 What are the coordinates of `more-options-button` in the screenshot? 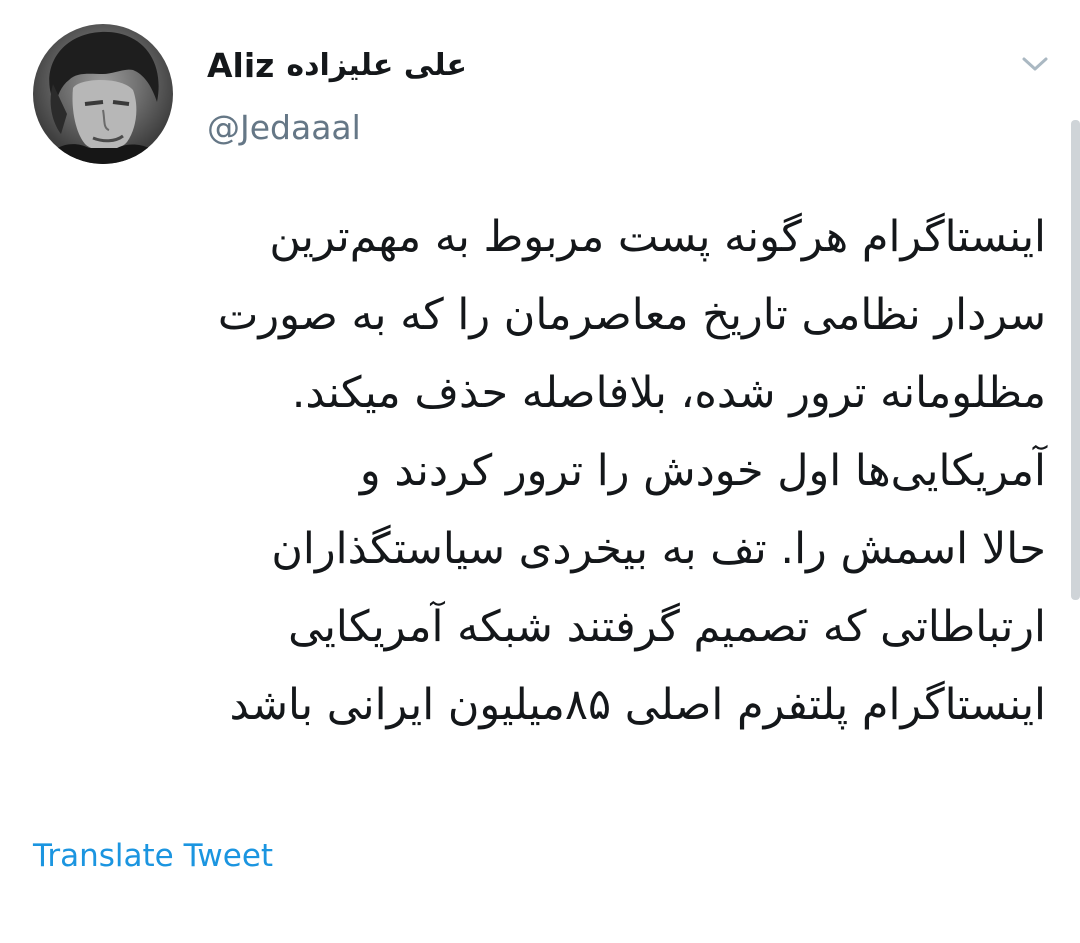 It's located at (1035, 64).